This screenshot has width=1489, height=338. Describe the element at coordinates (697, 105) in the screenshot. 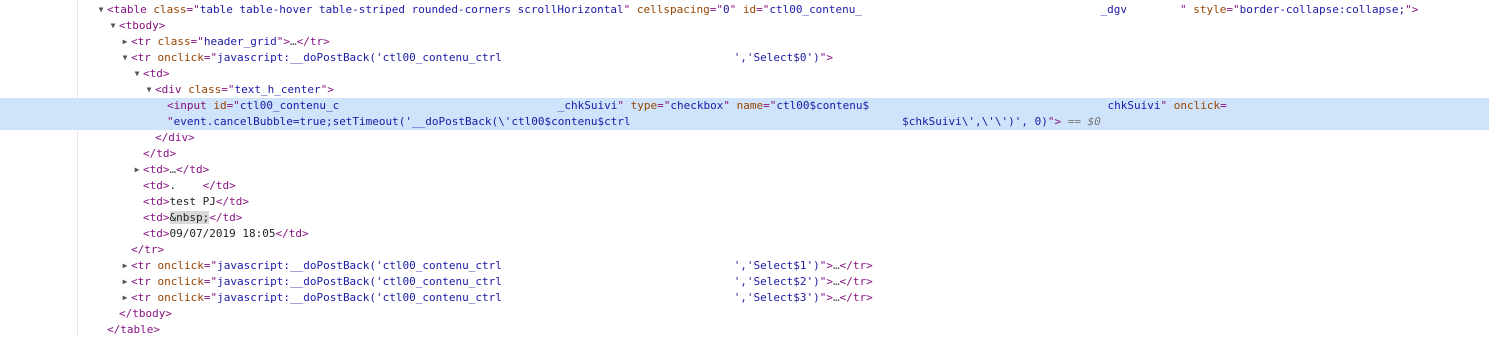

I see `attribute-value: checkbox` at that location.